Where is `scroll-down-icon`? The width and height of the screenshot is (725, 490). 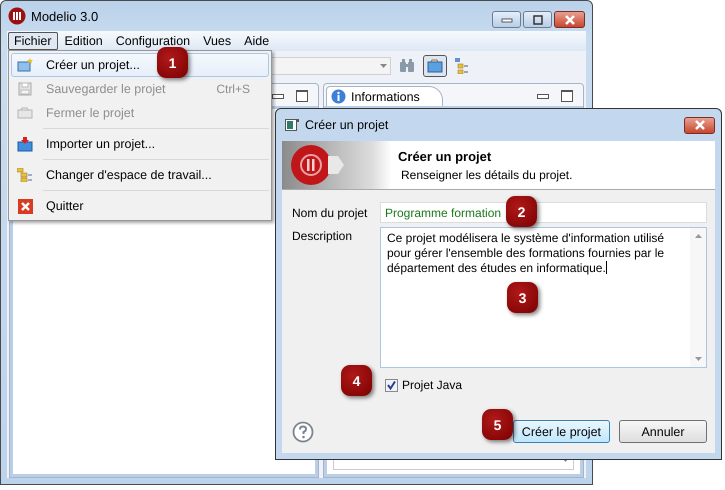 scroll-down-icon is located at coordinates (698, 359).